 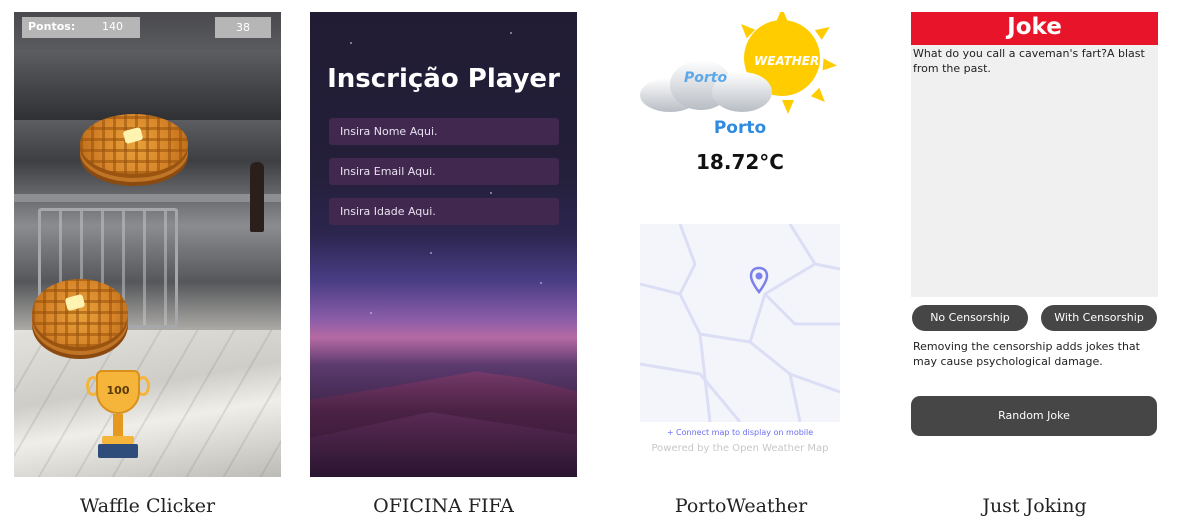 I want to click on waffle-top-icon, so click(x=134, y=144).